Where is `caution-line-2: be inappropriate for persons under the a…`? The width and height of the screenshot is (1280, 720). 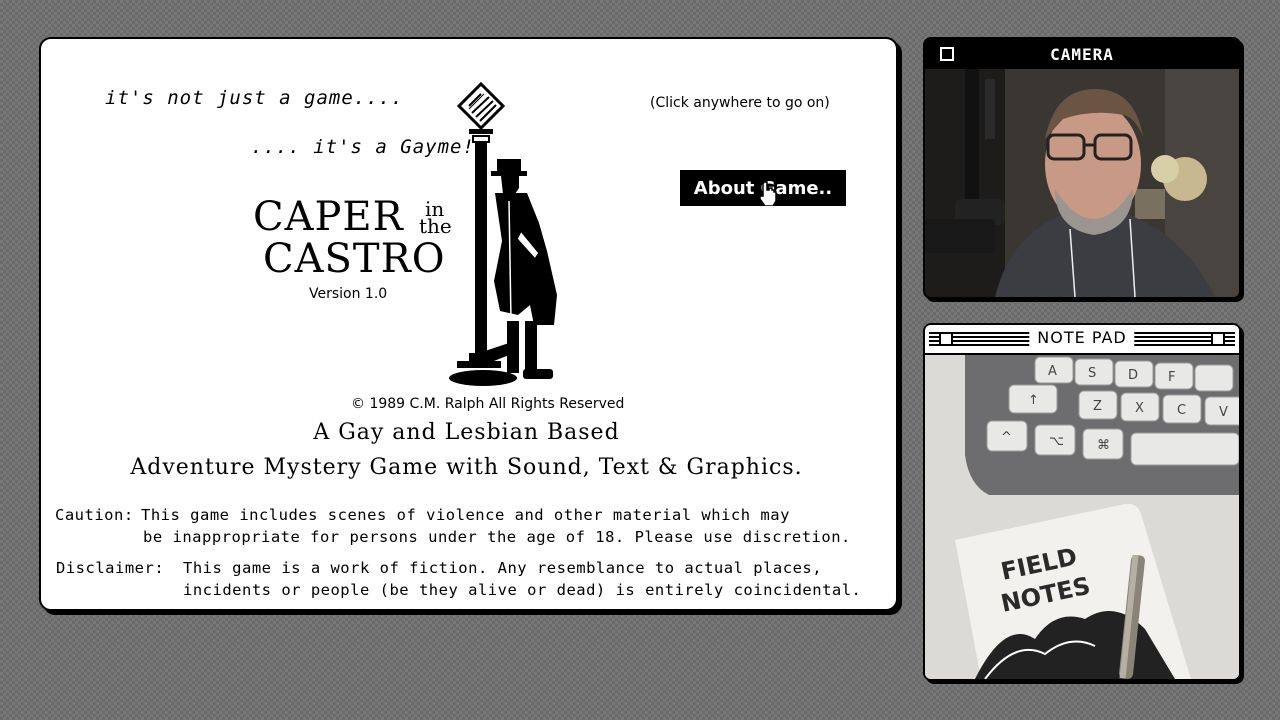
caution-line-2: be inappropriate for persons under the a… is located at coordinates (497, 537).